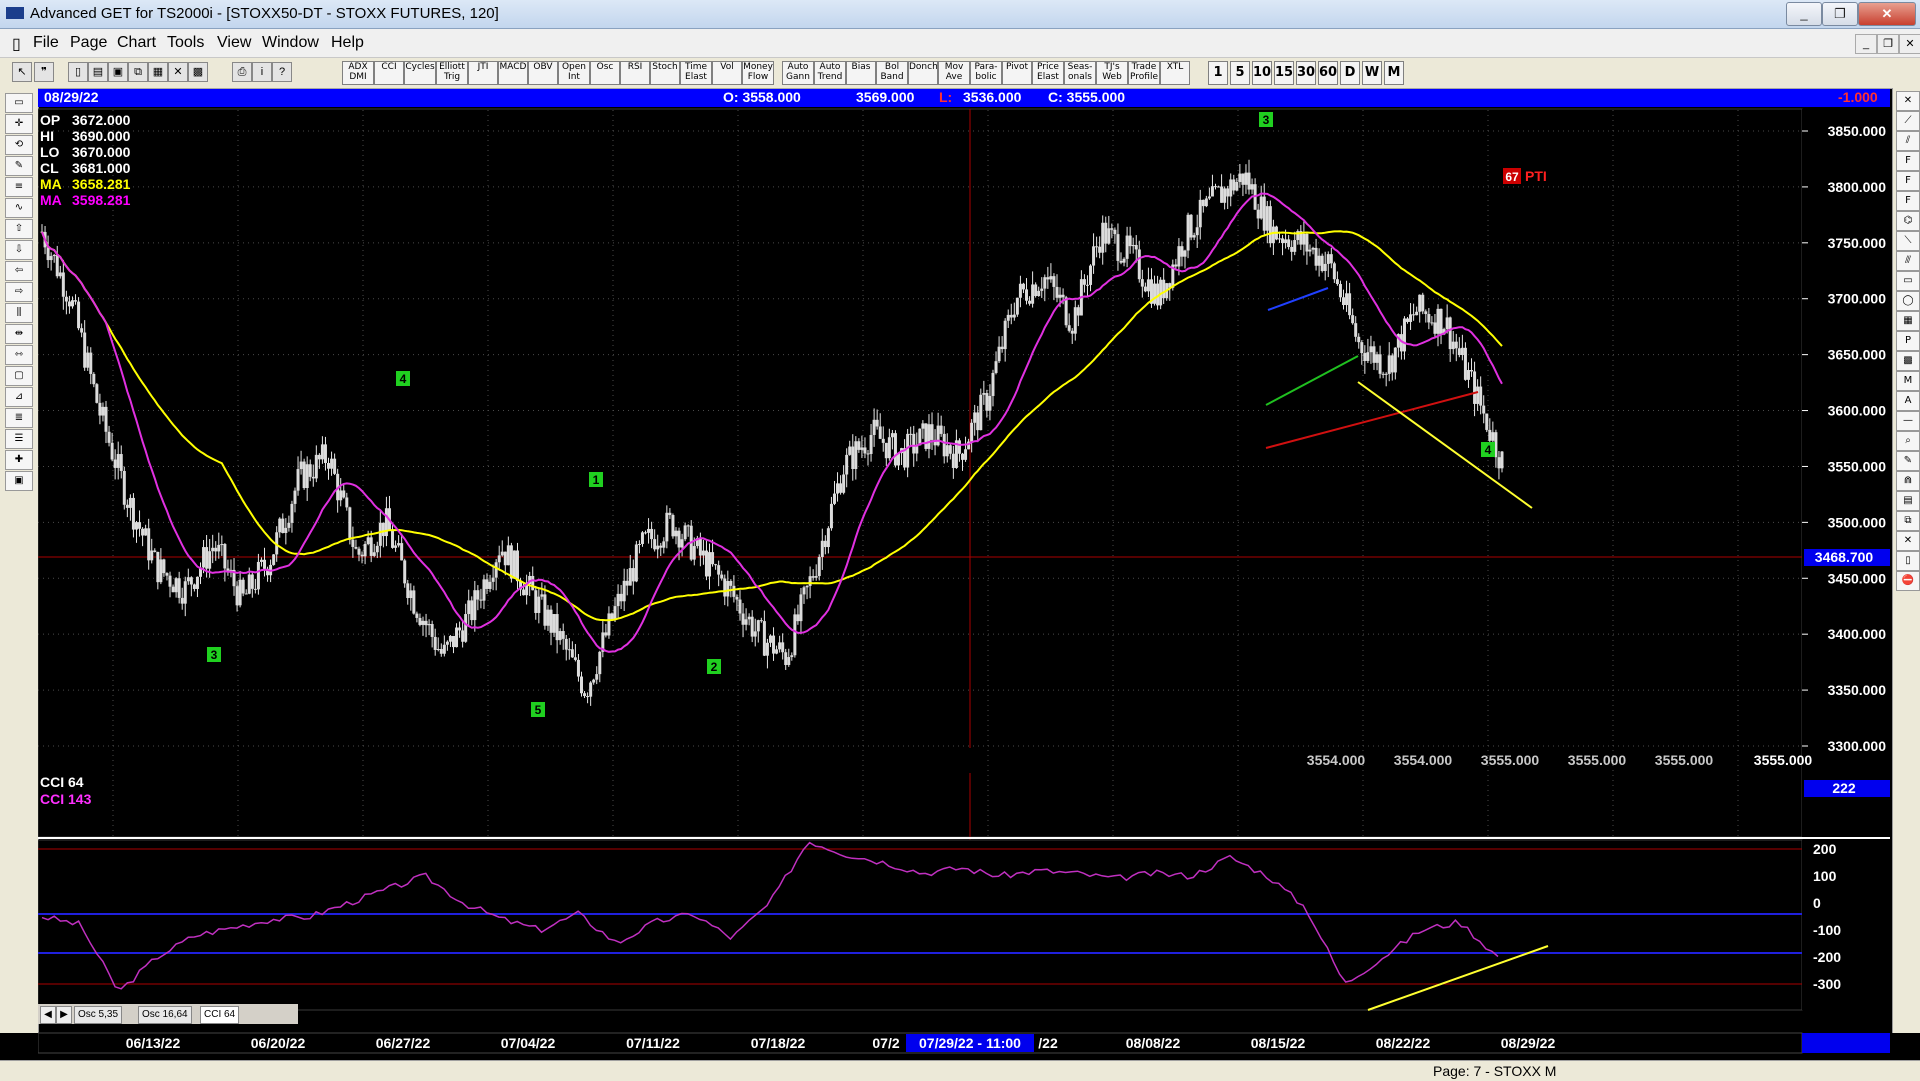  What do you see at coordinates (798, 73) in the screenshot?
I see `study-button-auto-gann: Auto Gann` at bounding box center [798, 73].